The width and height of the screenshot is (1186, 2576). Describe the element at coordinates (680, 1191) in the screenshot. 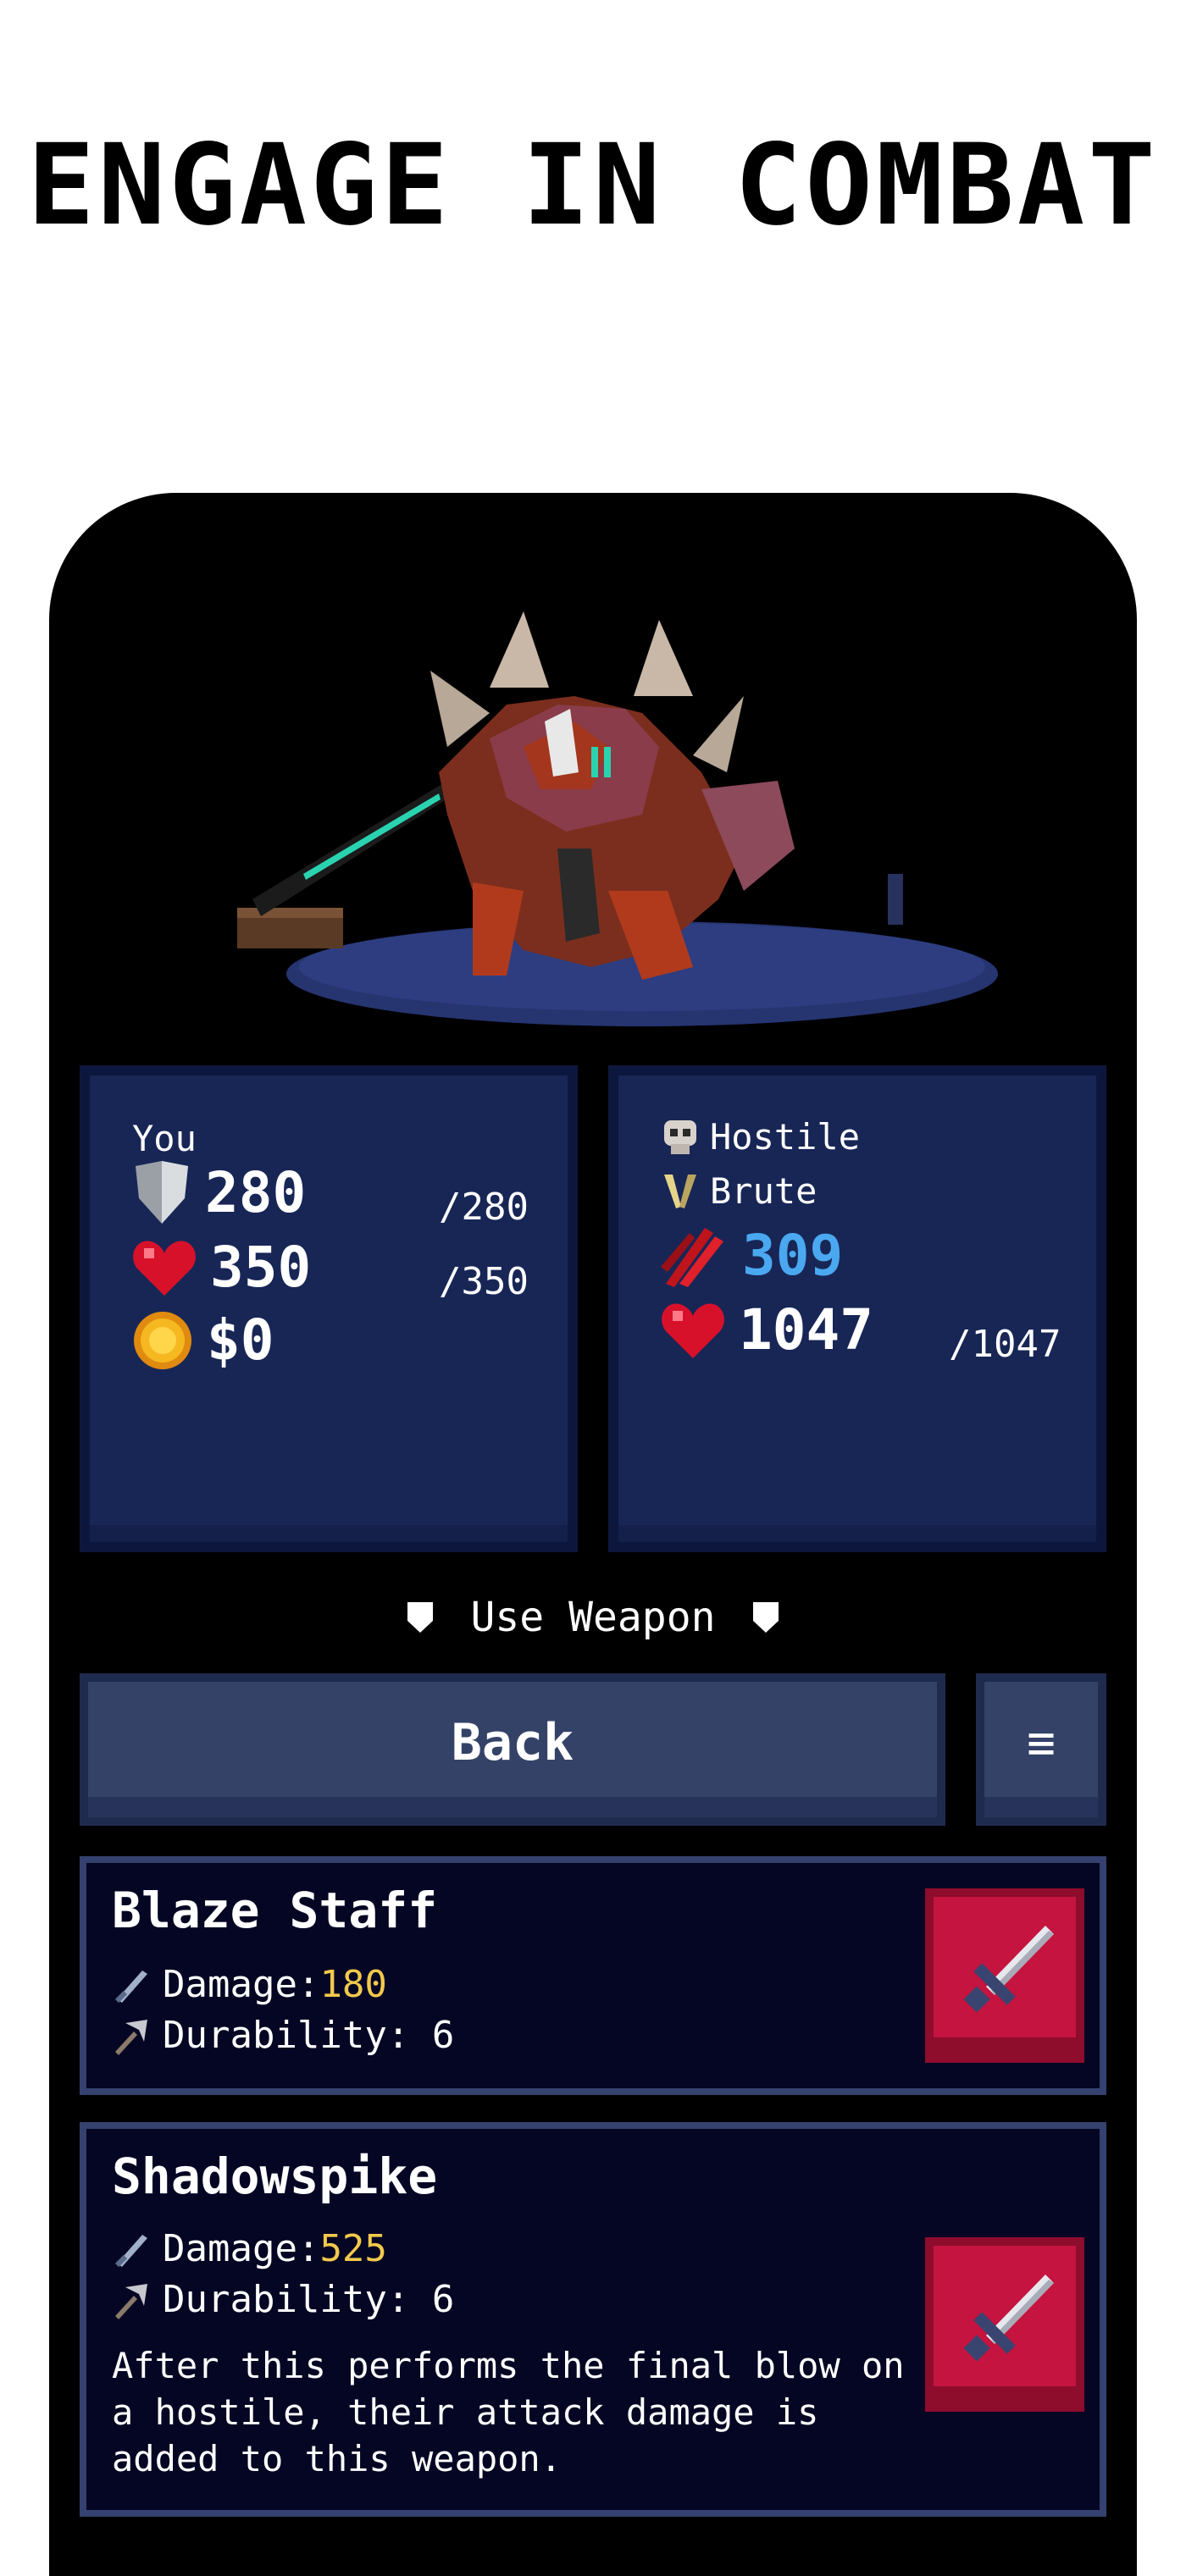

I see `horns-icon` at that location.